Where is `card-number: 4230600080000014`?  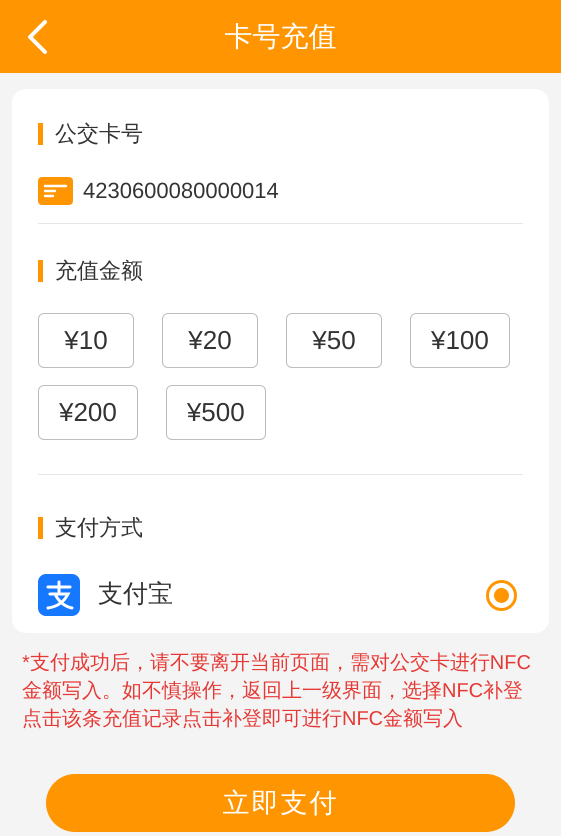 card-number: 4230600080000014 is located at coordinates (181, 191).